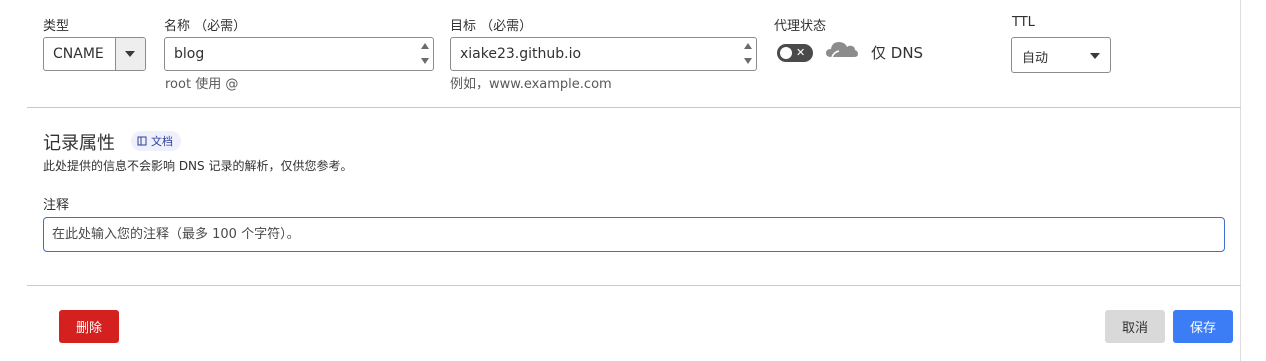  I want to click on ttl-value: 自动, so click(1035, 58).